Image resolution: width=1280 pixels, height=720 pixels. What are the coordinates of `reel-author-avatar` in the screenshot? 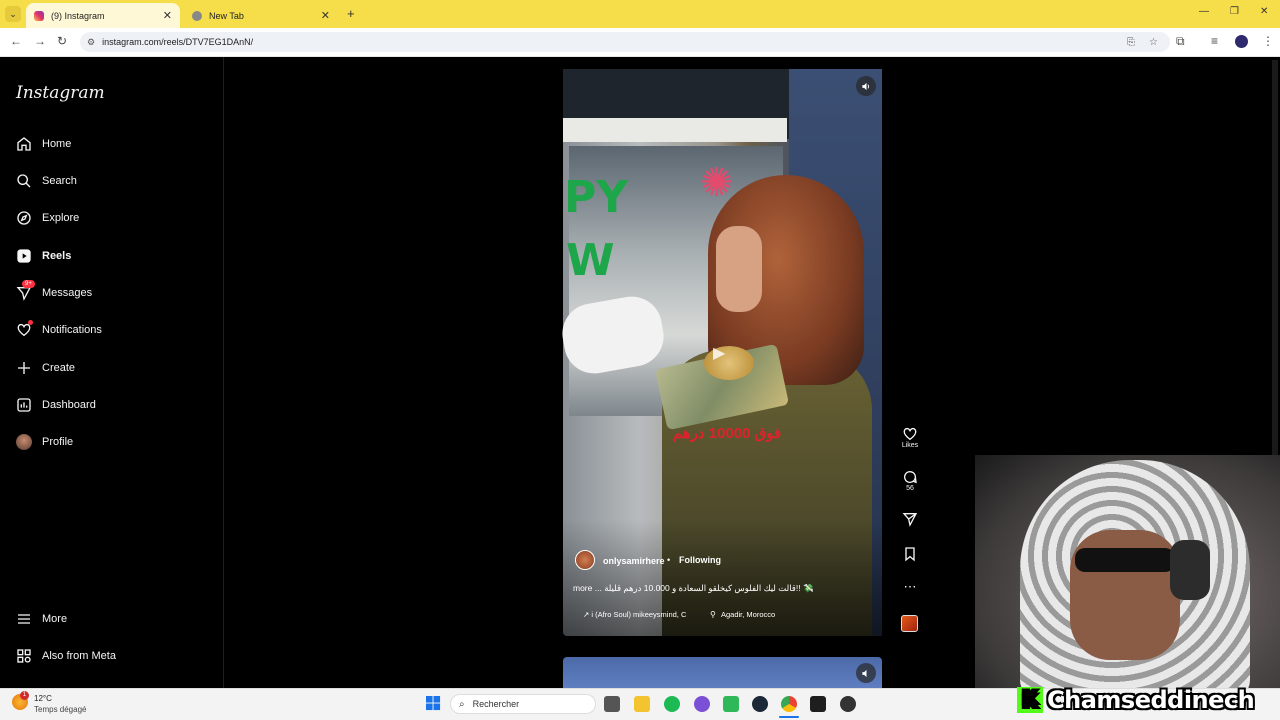 It's located at (585, 560).